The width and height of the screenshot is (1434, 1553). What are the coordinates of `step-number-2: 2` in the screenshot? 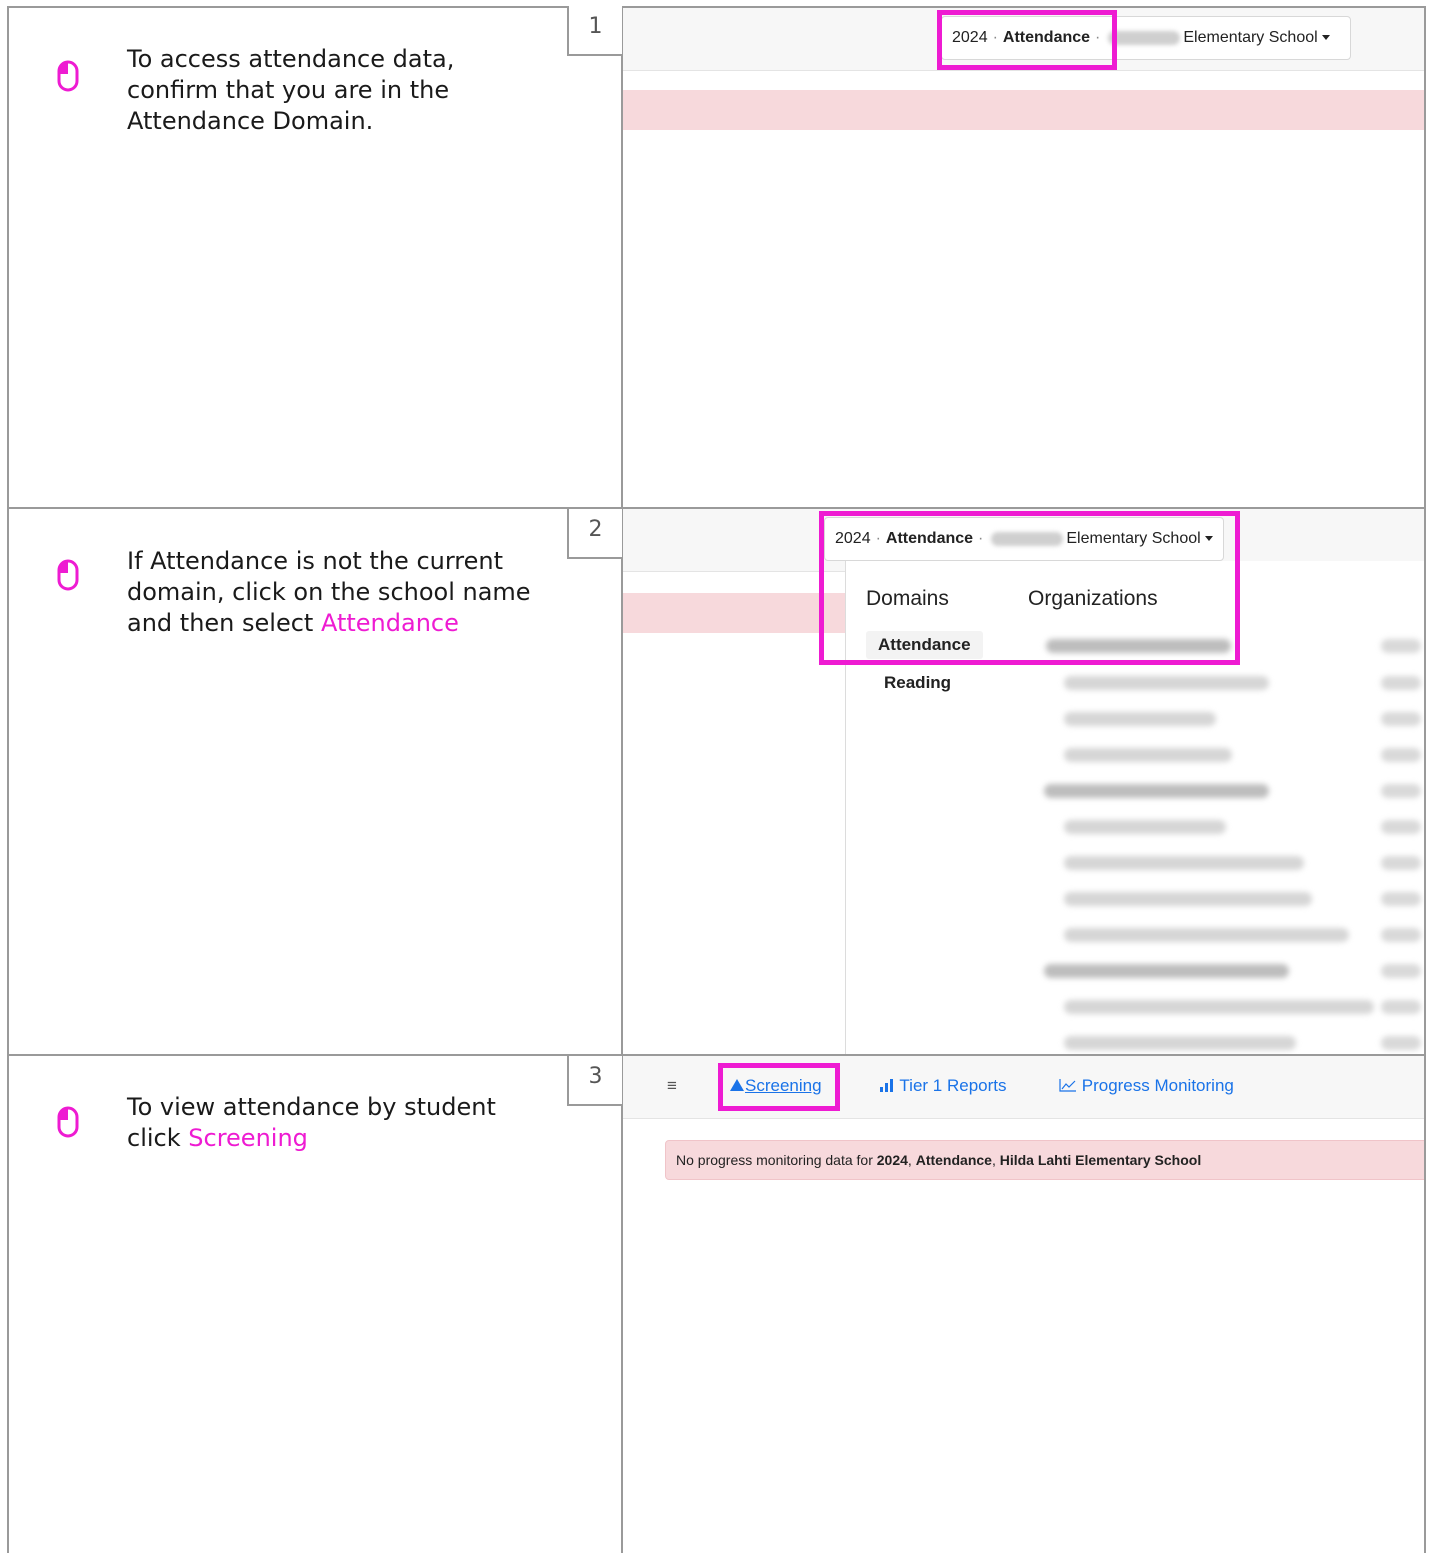 It's located at (594, 534).